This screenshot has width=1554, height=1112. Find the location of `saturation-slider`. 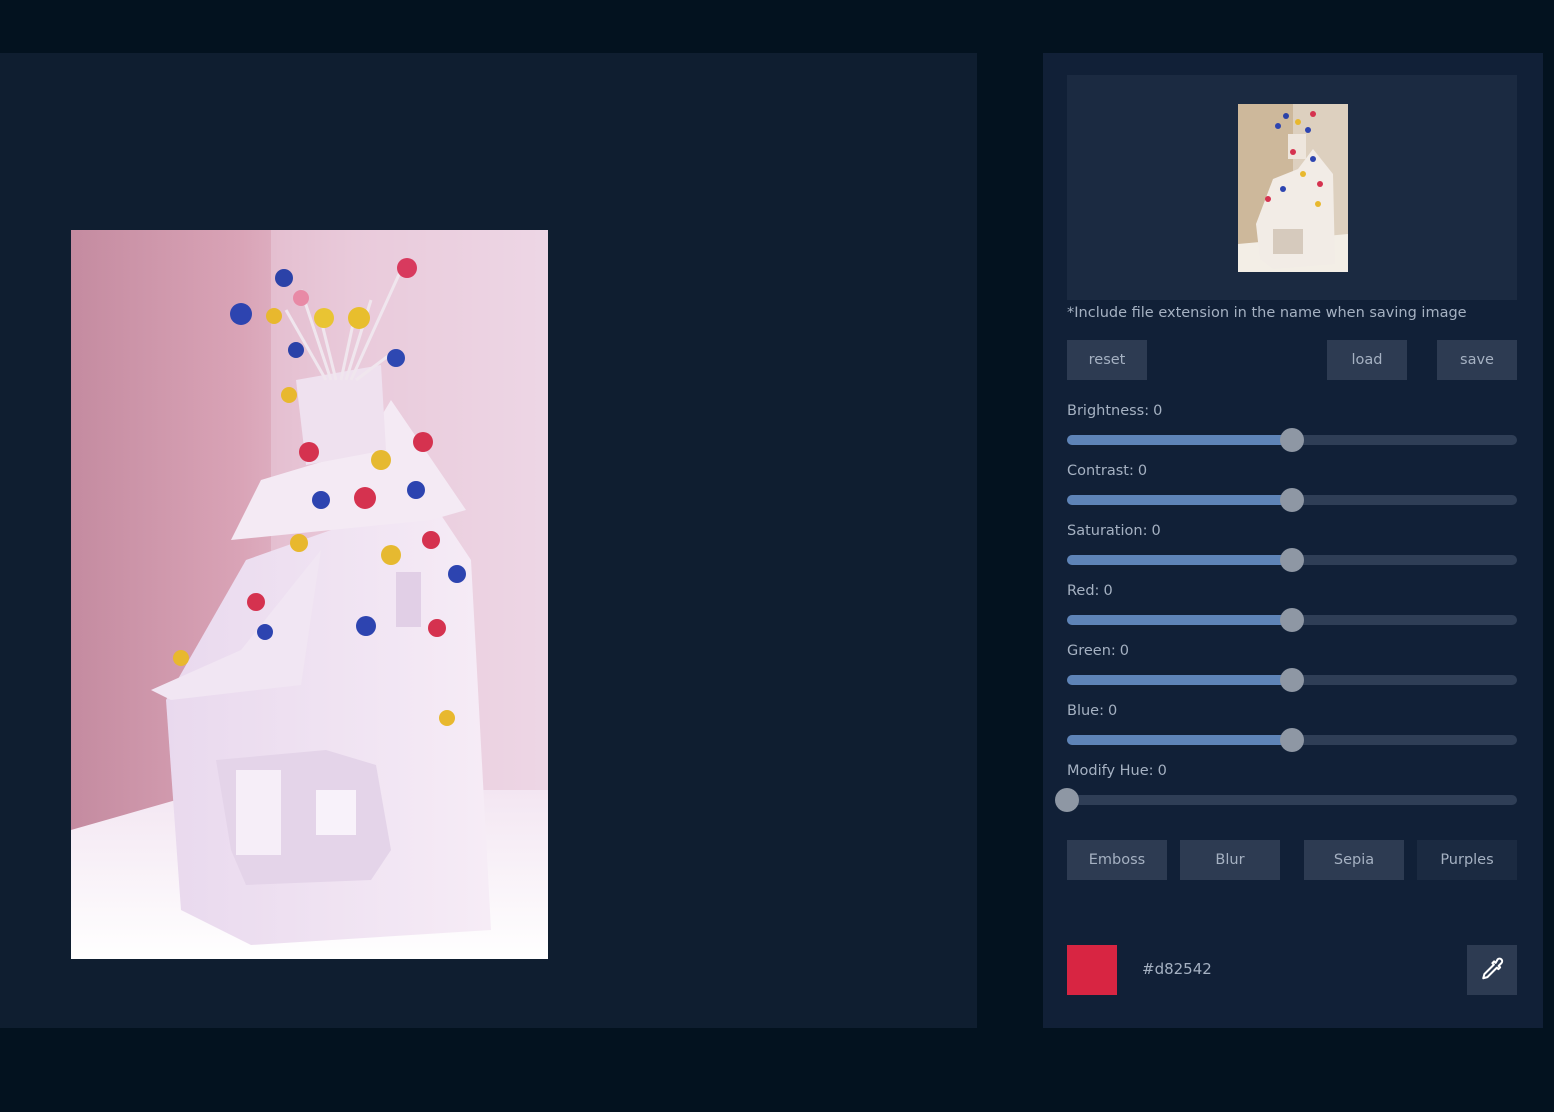

saturation-slider is located at coordinates (1292, 560).